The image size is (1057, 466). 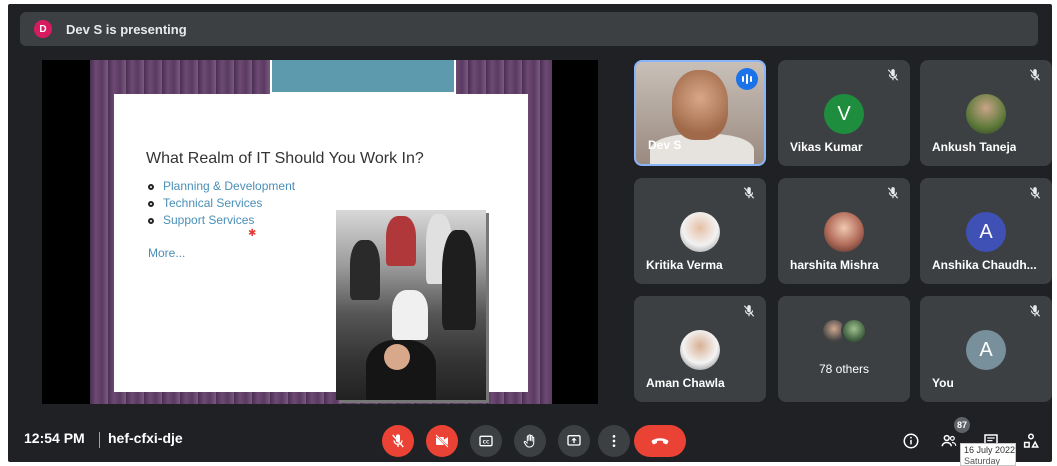 What do you see at coordinates (54, 438) in the screenshot?
I see `meeting-clock: 12:54 PM` at bounding box center [54, 438].